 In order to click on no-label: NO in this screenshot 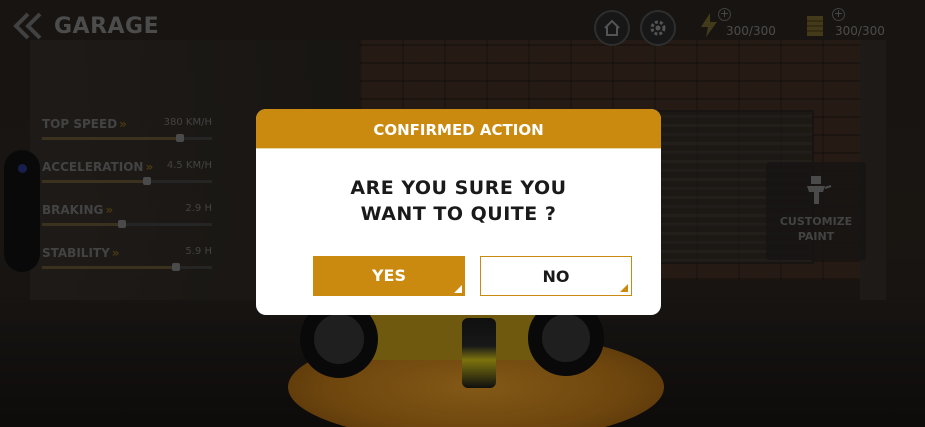, I will do `click(556, 276)`.